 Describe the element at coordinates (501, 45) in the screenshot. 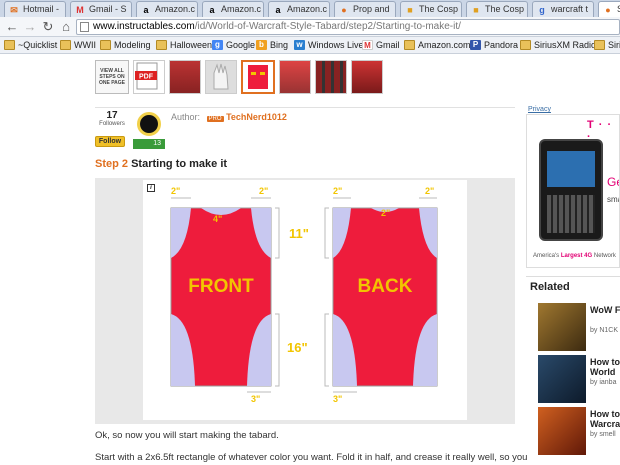

I see `bookmark-label: Pandora` at that location.